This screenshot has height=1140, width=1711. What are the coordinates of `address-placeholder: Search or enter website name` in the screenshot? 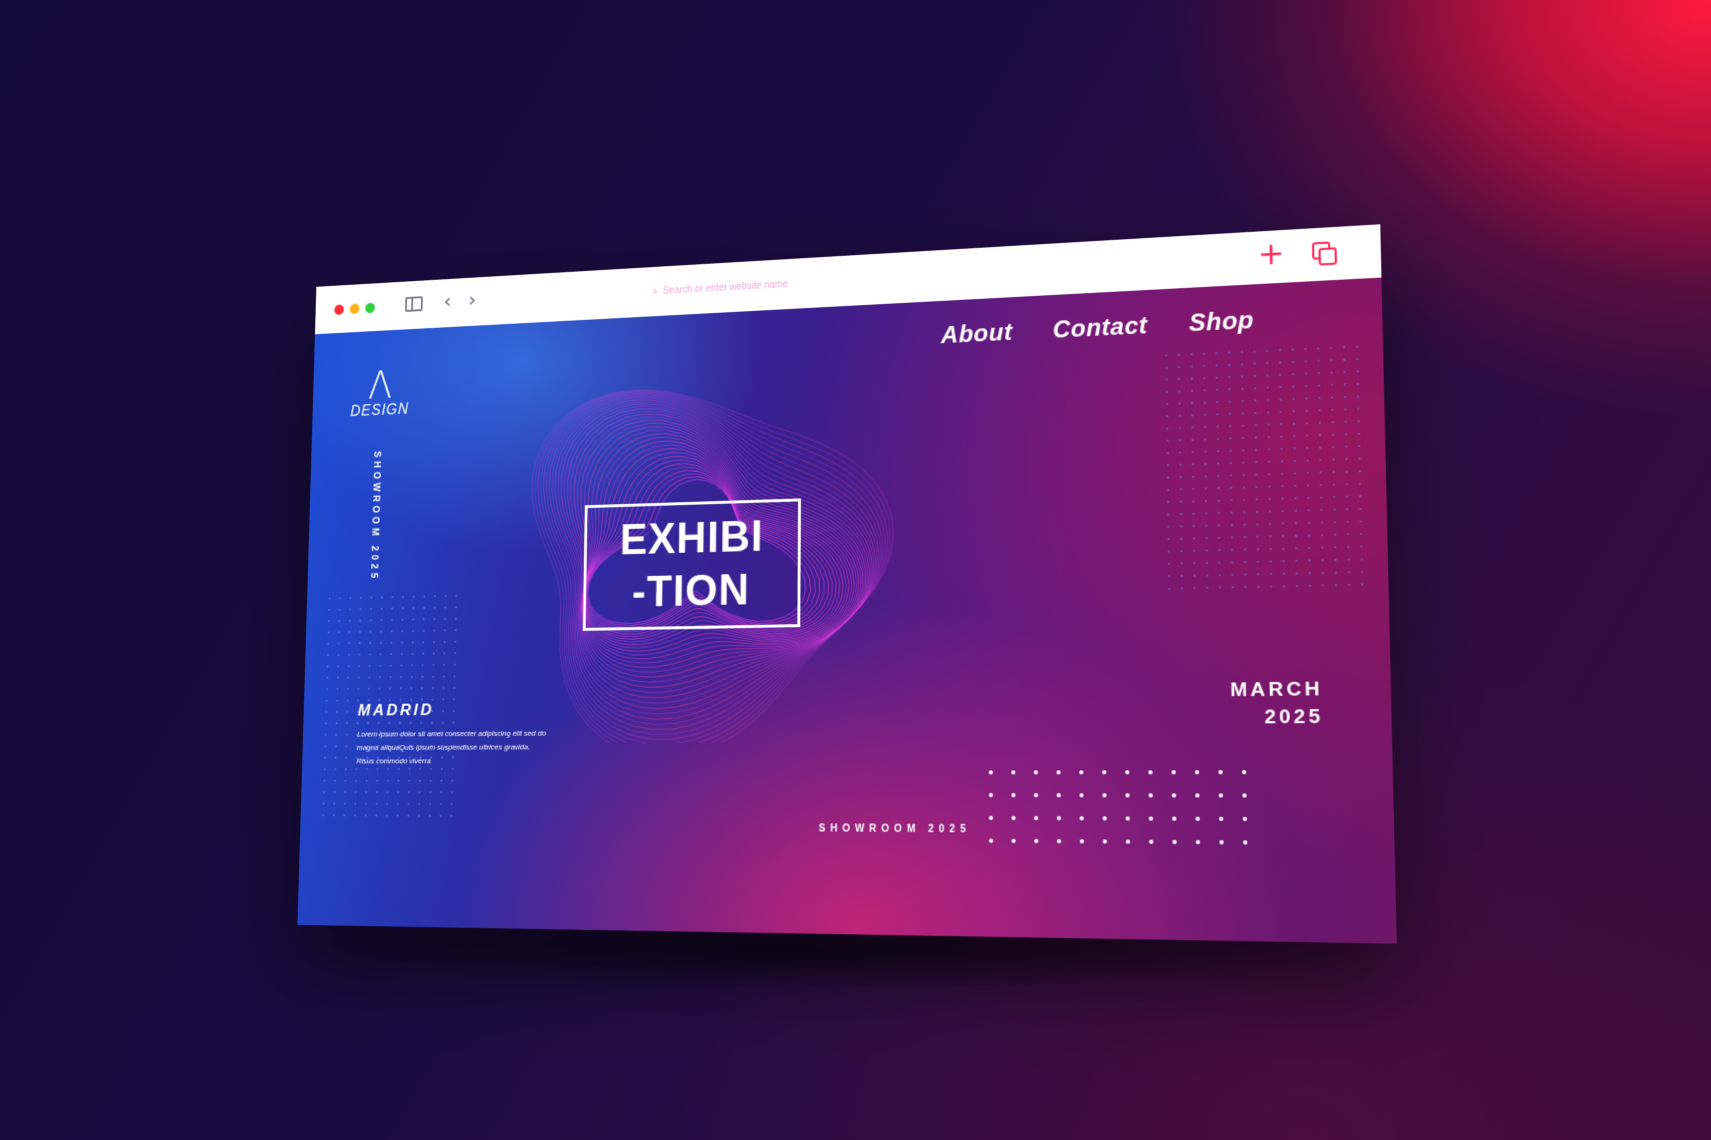 It's located at (725, 287).